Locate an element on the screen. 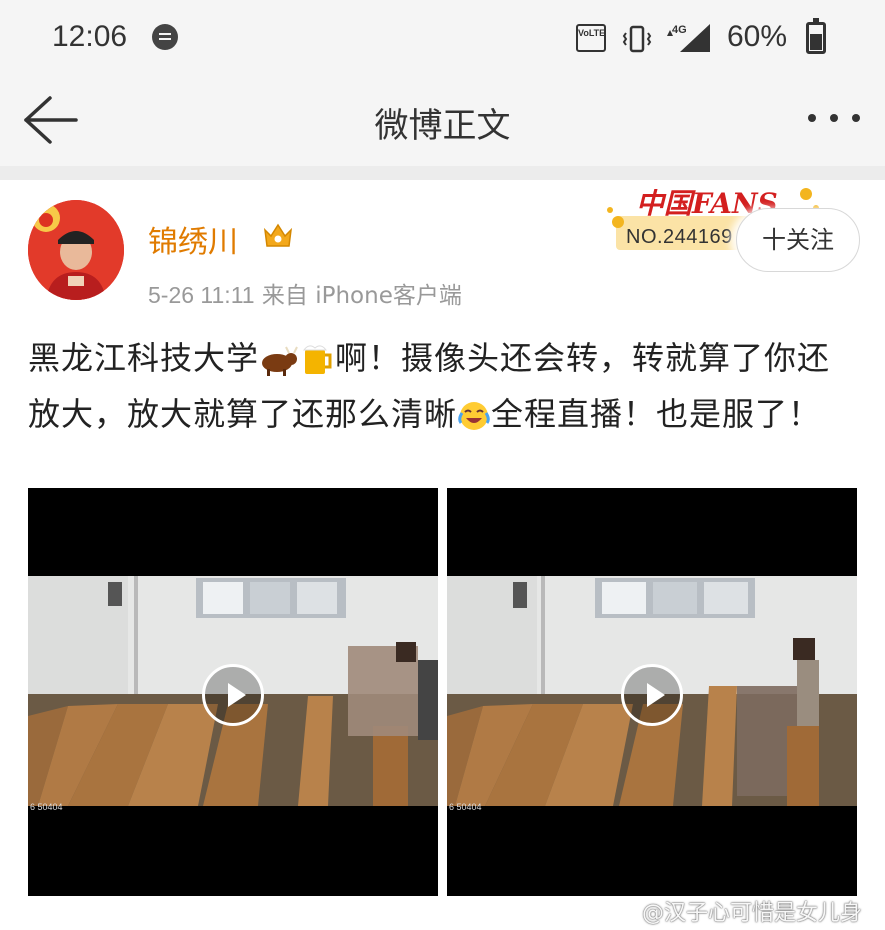 This screenshot has height=930, width=885. vibrate-icon is located at coordinates (637, 39).